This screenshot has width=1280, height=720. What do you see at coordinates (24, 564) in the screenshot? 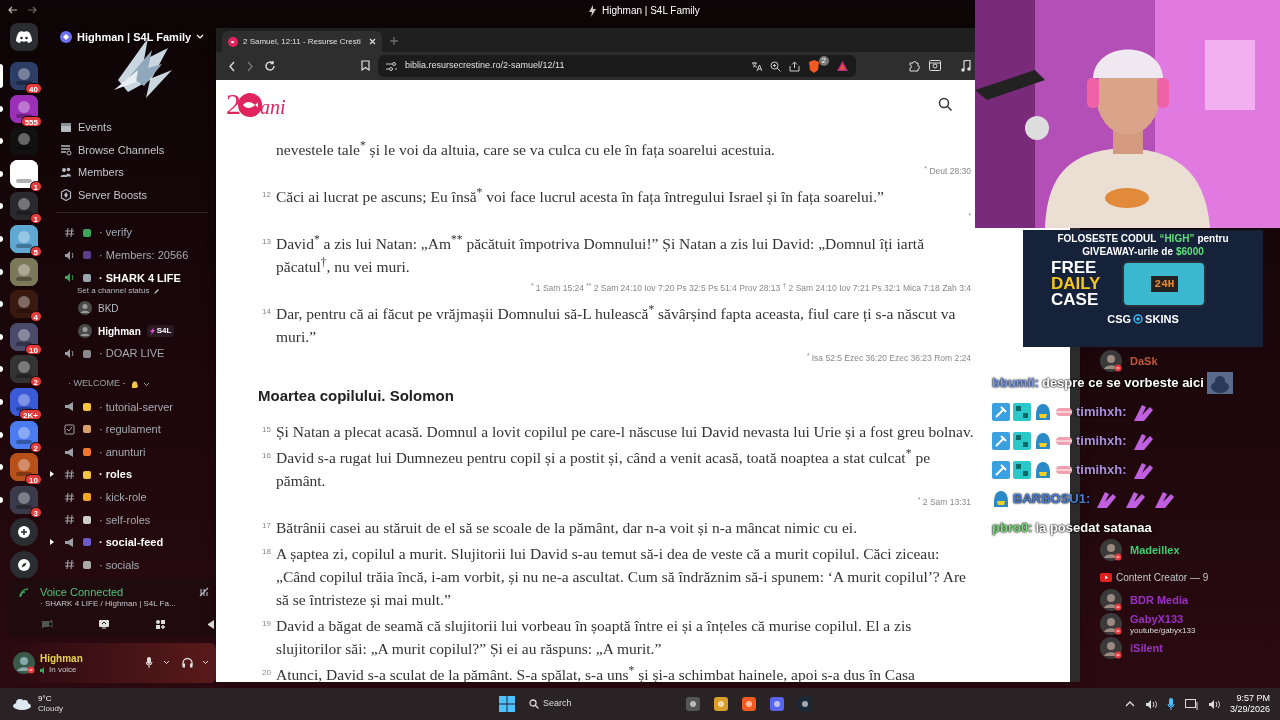
I see `discover-button` at bounding box center [24, 564].